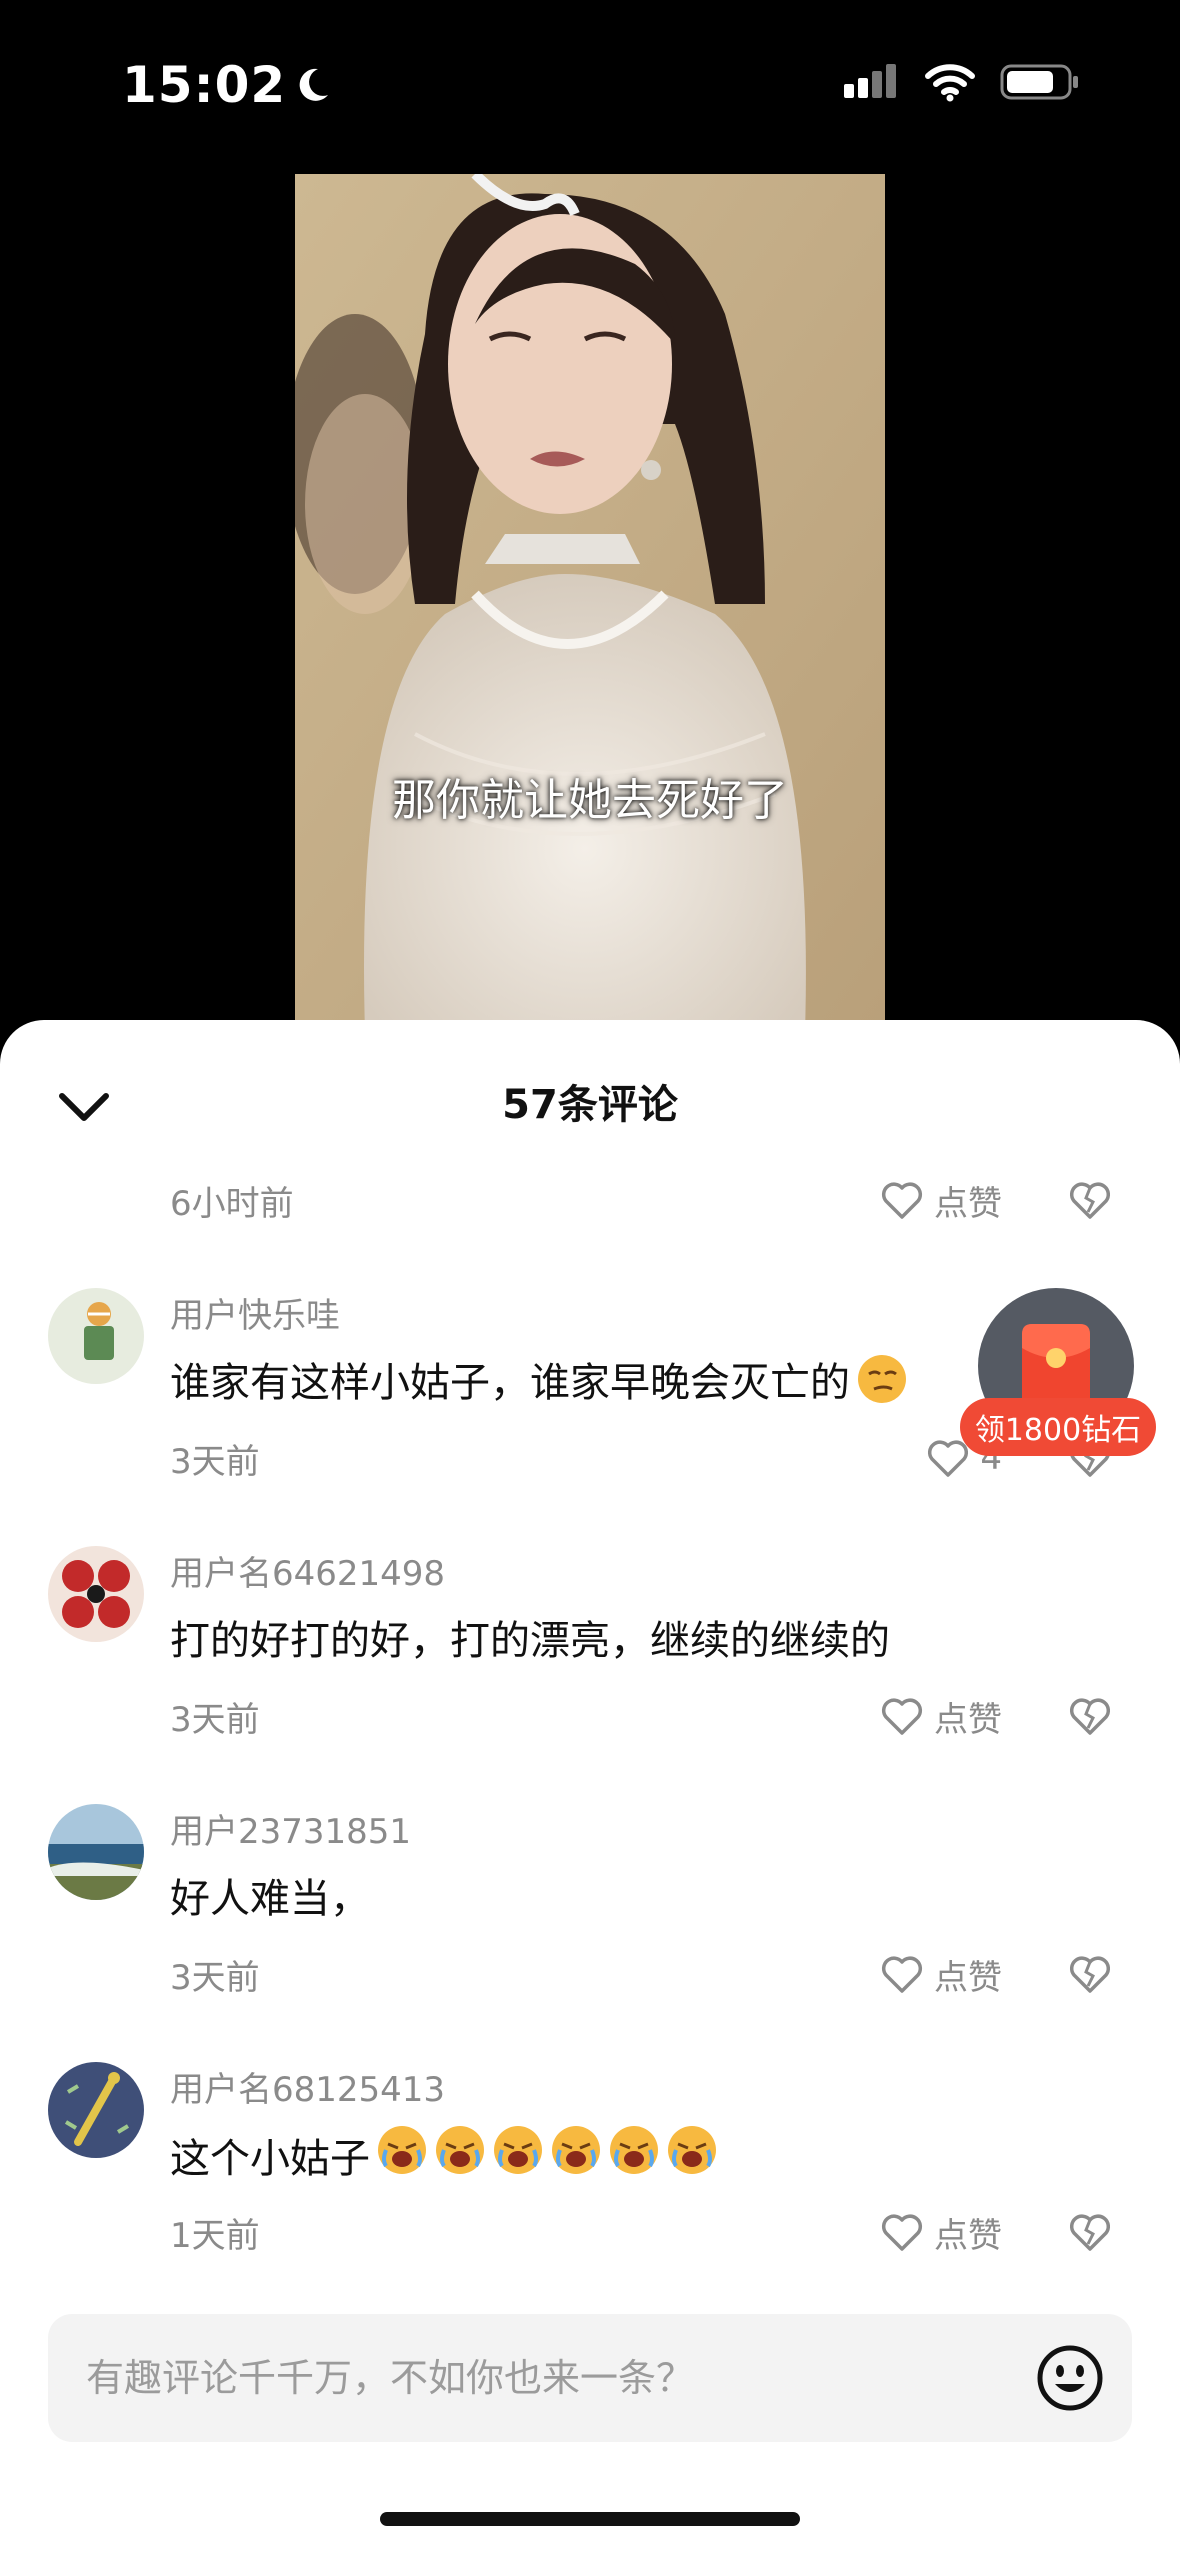 The height and width of the screenshot is (2556, 1180). I want to click on comment-text: 好人难当，, so click(270, 1895).